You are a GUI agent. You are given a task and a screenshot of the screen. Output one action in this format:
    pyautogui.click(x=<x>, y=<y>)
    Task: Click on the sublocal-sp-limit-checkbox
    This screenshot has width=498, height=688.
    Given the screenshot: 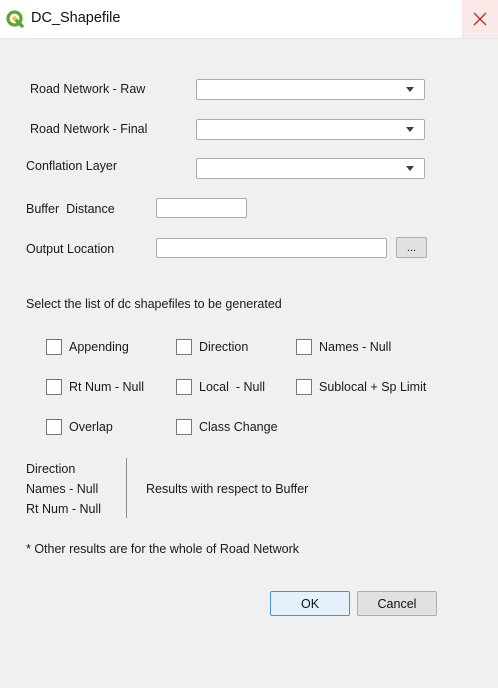 What is the action you would take?
    pyautogui.click(x=304, y=387)
    